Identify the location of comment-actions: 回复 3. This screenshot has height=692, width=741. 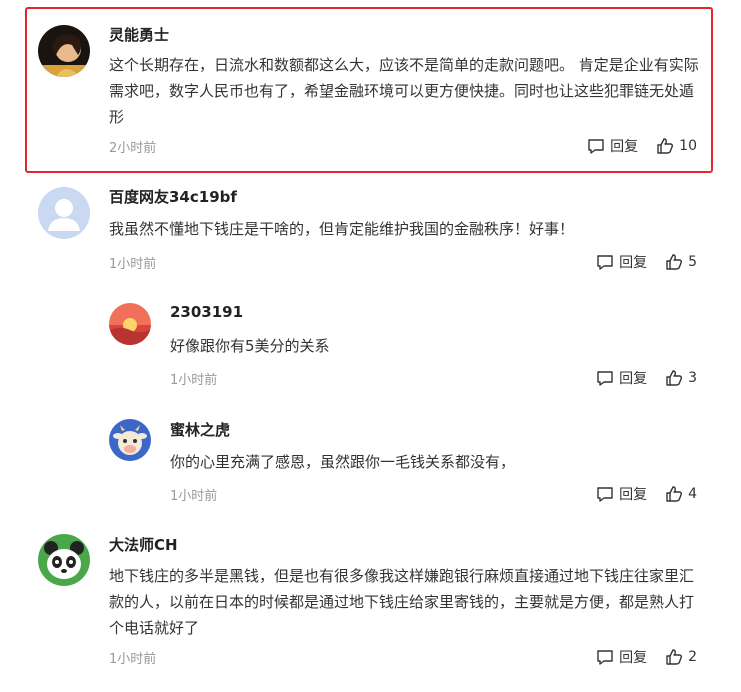
(646, 378).